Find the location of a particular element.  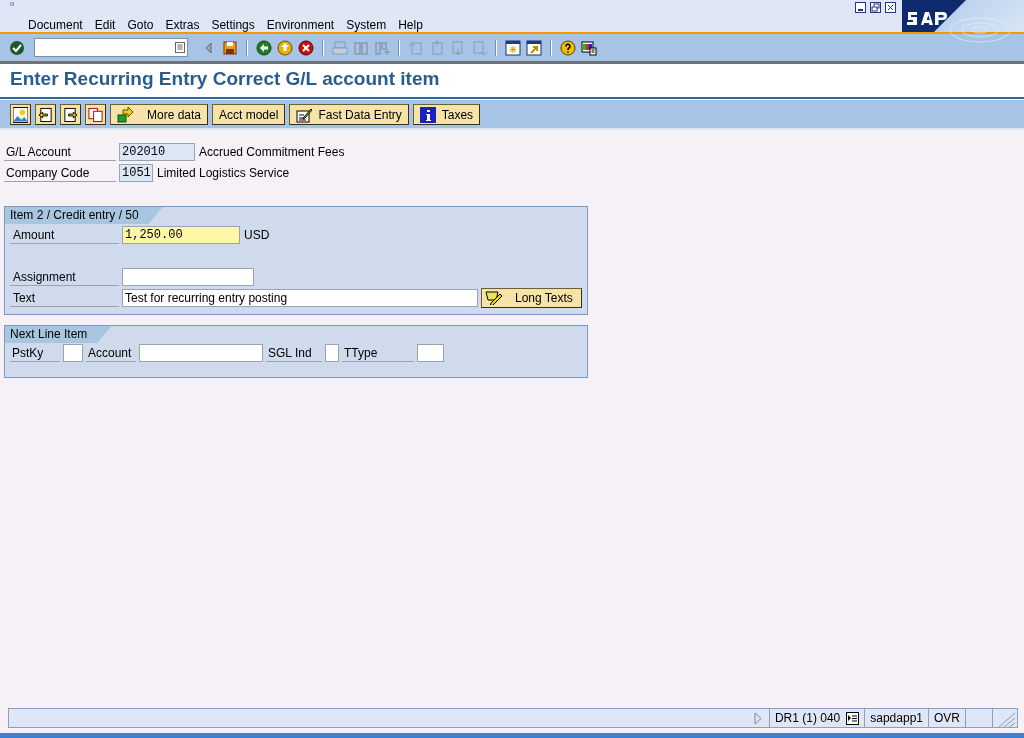

toolbar-button: More data is located at coordinates (159, 114).